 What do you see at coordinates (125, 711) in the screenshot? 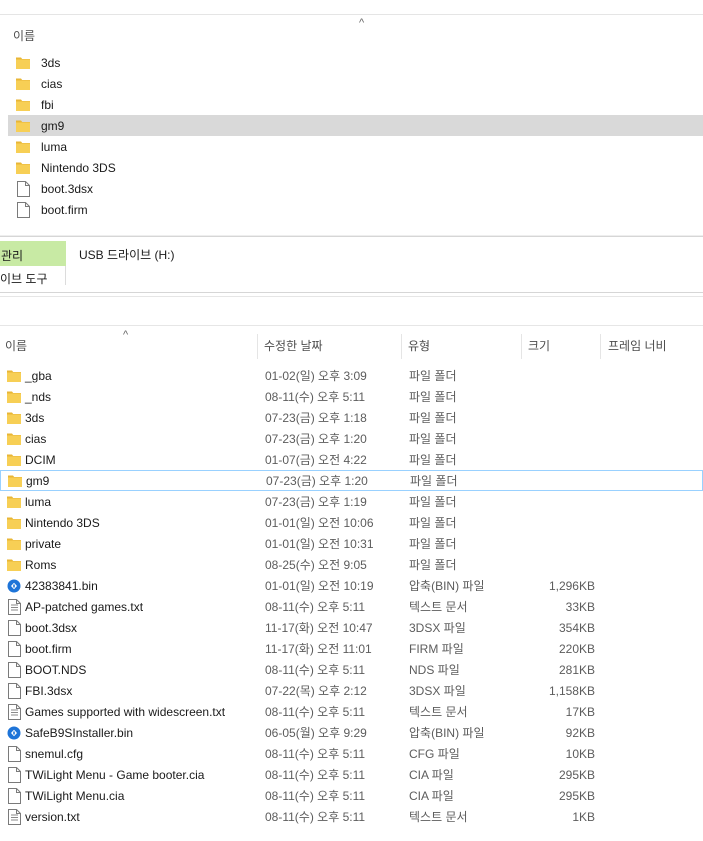
I see `row-name: Games supported with widescreen.txt` at bounding box center [125, 711].